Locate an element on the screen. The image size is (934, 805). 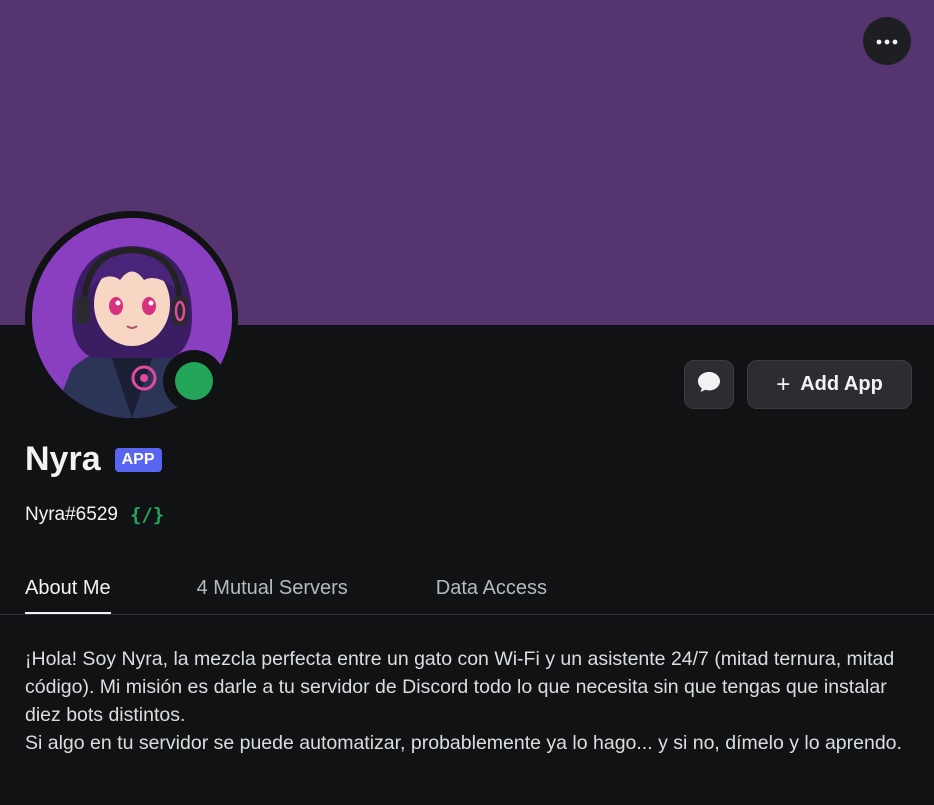
add-app-button: + Add App is located at coordinates (829, 384).